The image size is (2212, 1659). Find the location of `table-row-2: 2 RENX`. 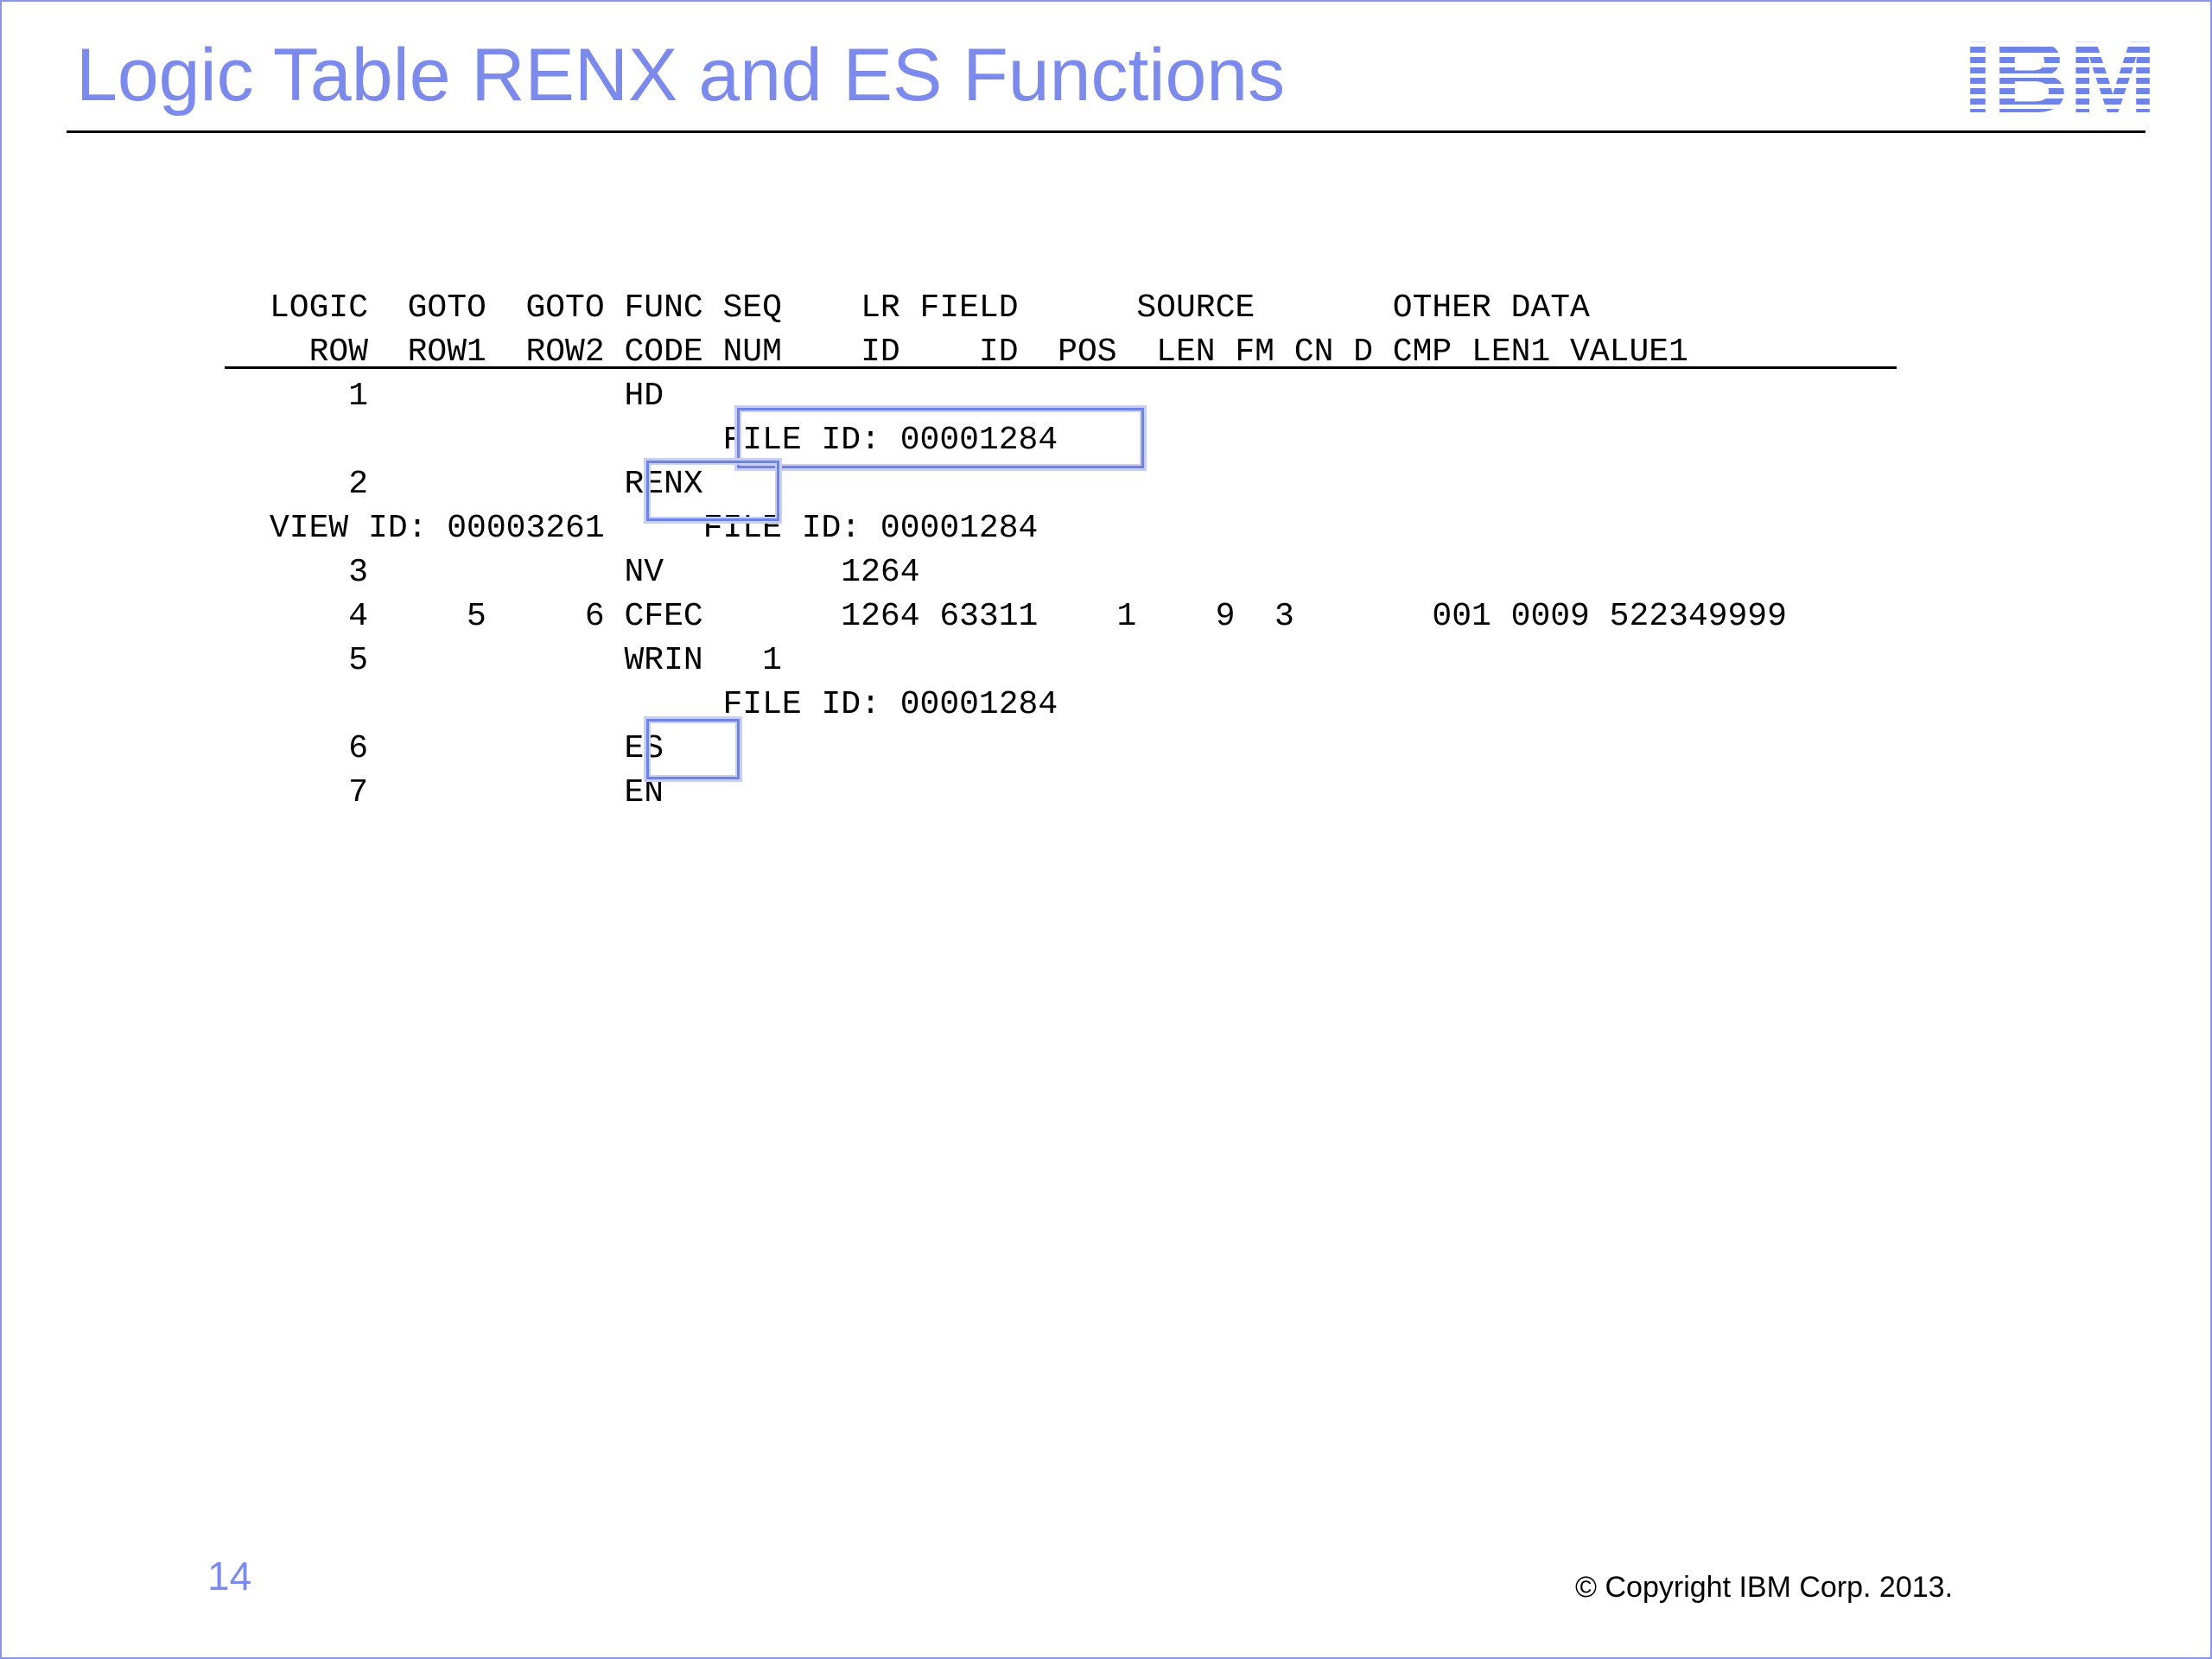

table-row-2: 2 RENX is located at coordinates (486, 484).